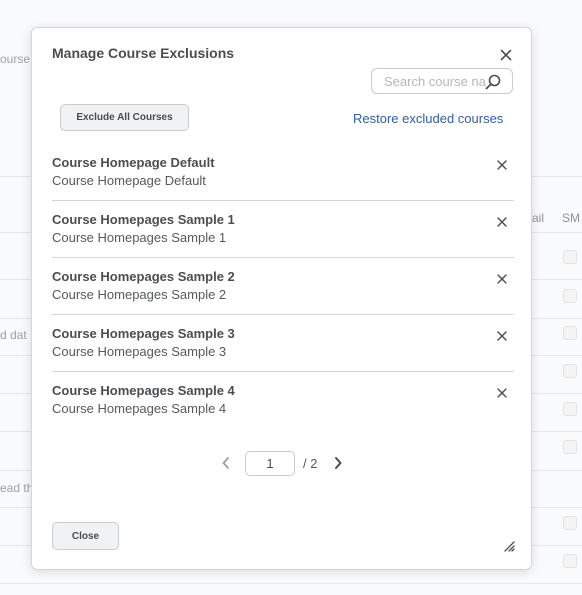 This screenshot has height=595, width=582. What do you see at coordinates (291, 583) in the screenshot?
I see `background-divider` at bounding box center [291, 583].